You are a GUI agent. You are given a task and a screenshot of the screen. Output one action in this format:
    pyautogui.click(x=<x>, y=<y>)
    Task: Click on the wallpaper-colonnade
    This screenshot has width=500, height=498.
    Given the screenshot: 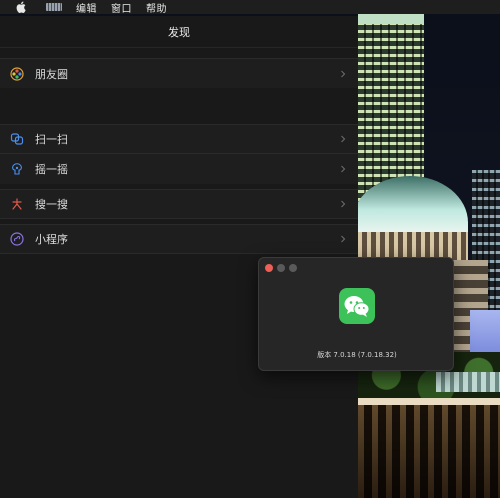 What is the action you would take?
    pyautogui.click(x=413, y=246)
    